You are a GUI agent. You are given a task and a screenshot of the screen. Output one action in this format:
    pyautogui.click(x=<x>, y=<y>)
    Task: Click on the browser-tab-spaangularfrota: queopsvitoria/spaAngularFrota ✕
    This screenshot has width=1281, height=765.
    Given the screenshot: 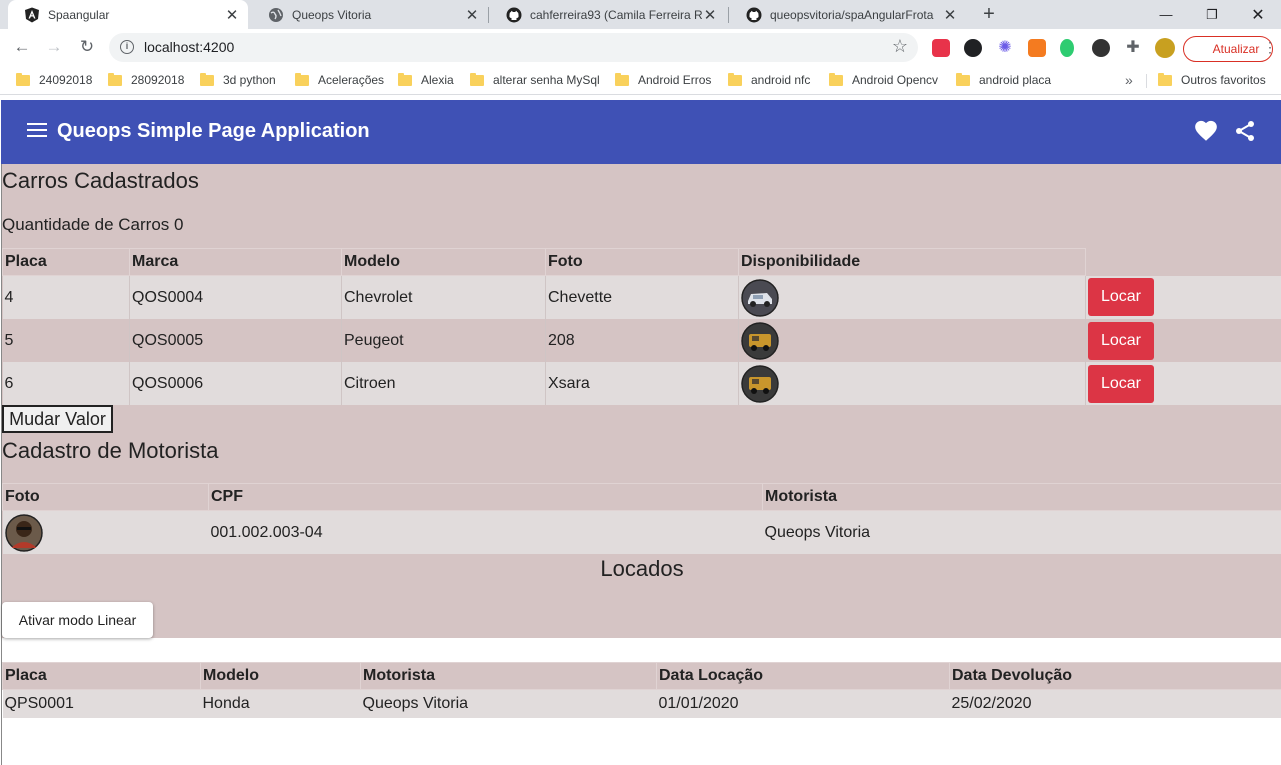 What is the action you would take?
    pyautogui.click(x=848, y=14)
    